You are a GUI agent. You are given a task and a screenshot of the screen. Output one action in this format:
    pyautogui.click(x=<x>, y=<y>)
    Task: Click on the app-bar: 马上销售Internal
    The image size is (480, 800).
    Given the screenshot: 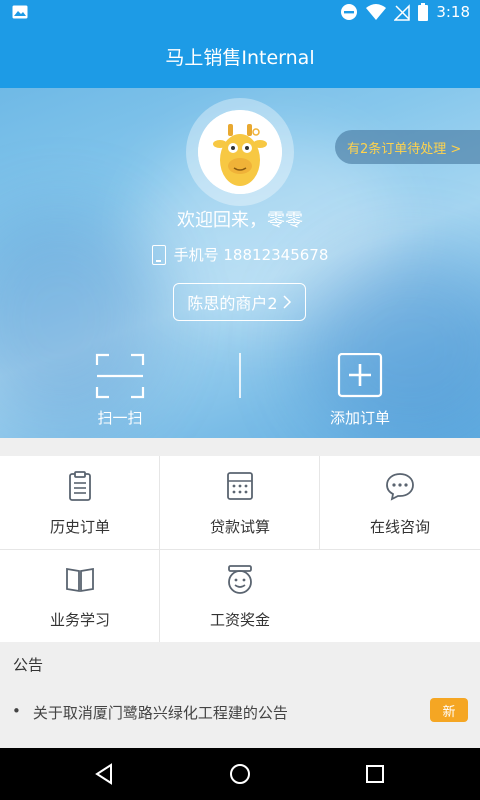 What is the action you would take?
    pyautogui.click(x=240, y=56)
    